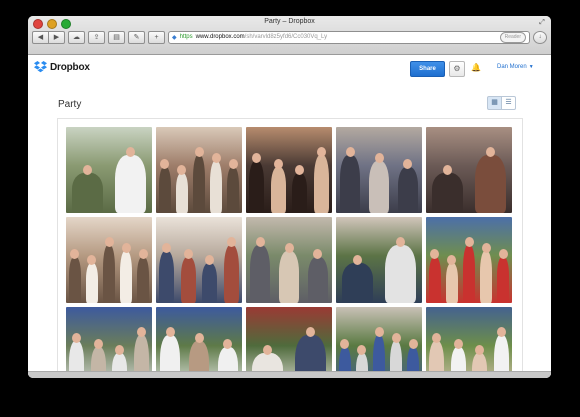  I want to click on forward-icon: ▶, so click(57, 37).